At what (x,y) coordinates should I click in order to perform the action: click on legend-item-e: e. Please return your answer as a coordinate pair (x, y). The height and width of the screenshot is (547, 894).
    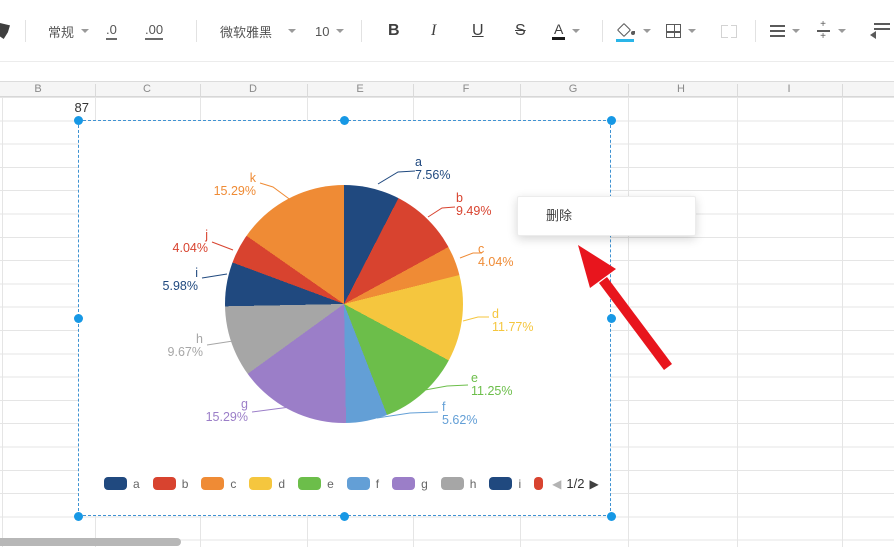
    Looking at the image, I should click on (316, 484).